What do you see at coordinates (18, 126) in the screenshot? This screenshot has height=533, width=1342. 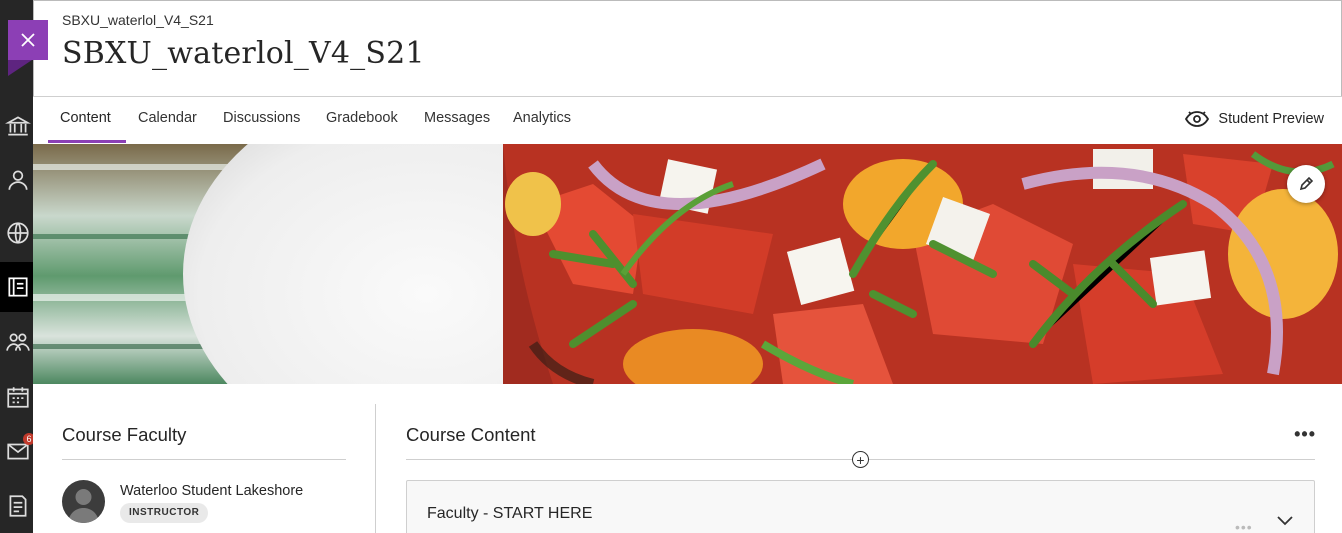 I see `institution-icon` at bounding box center [18, 126].